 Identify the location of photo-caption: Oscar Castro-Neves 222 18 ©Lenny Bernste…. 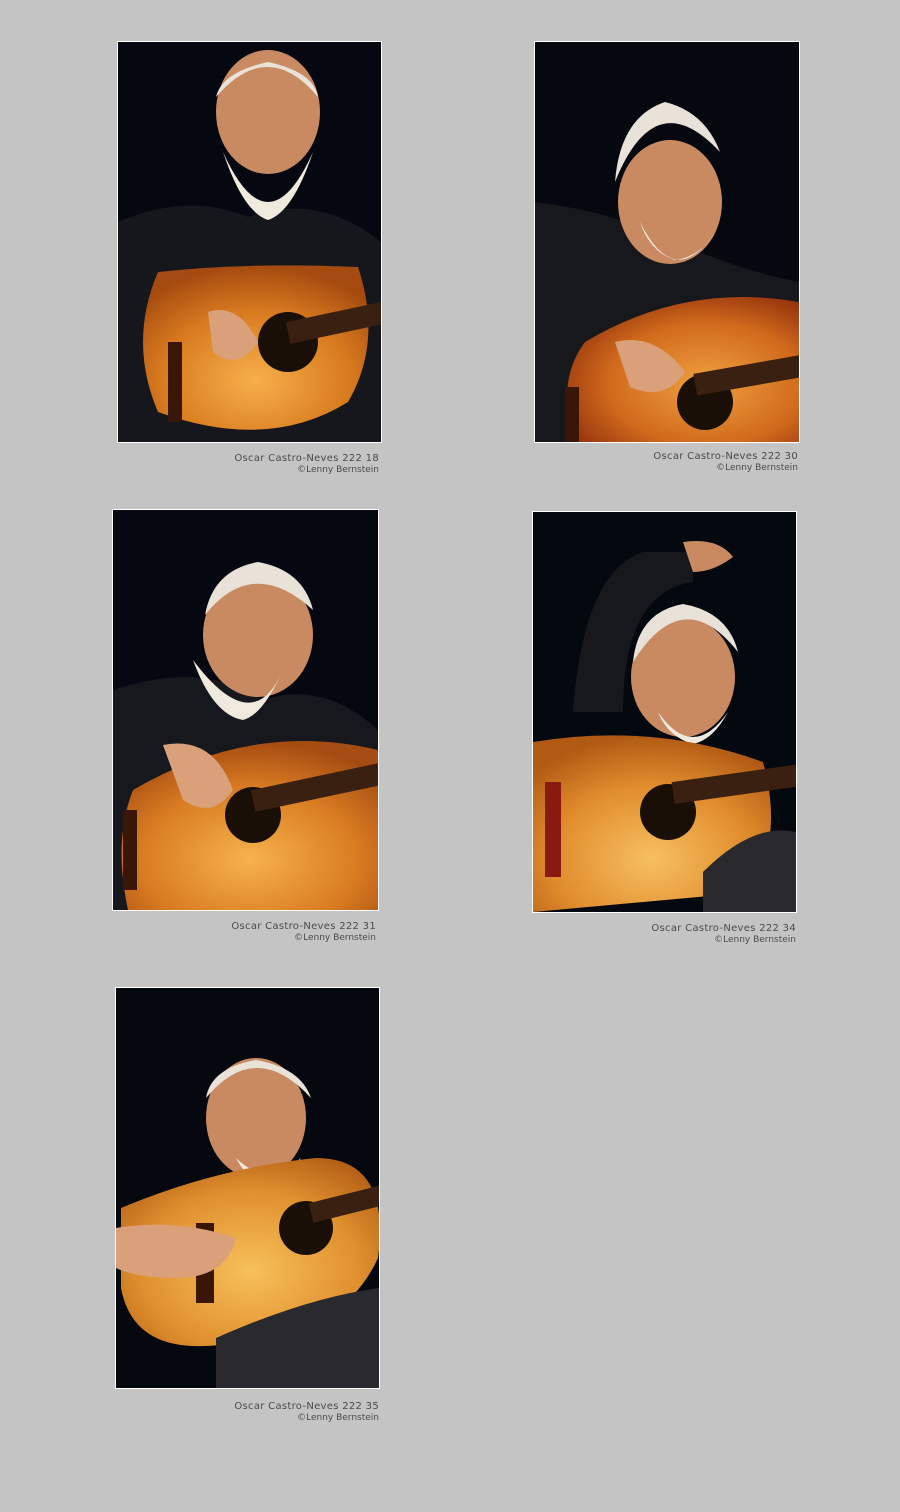
(248, 464).